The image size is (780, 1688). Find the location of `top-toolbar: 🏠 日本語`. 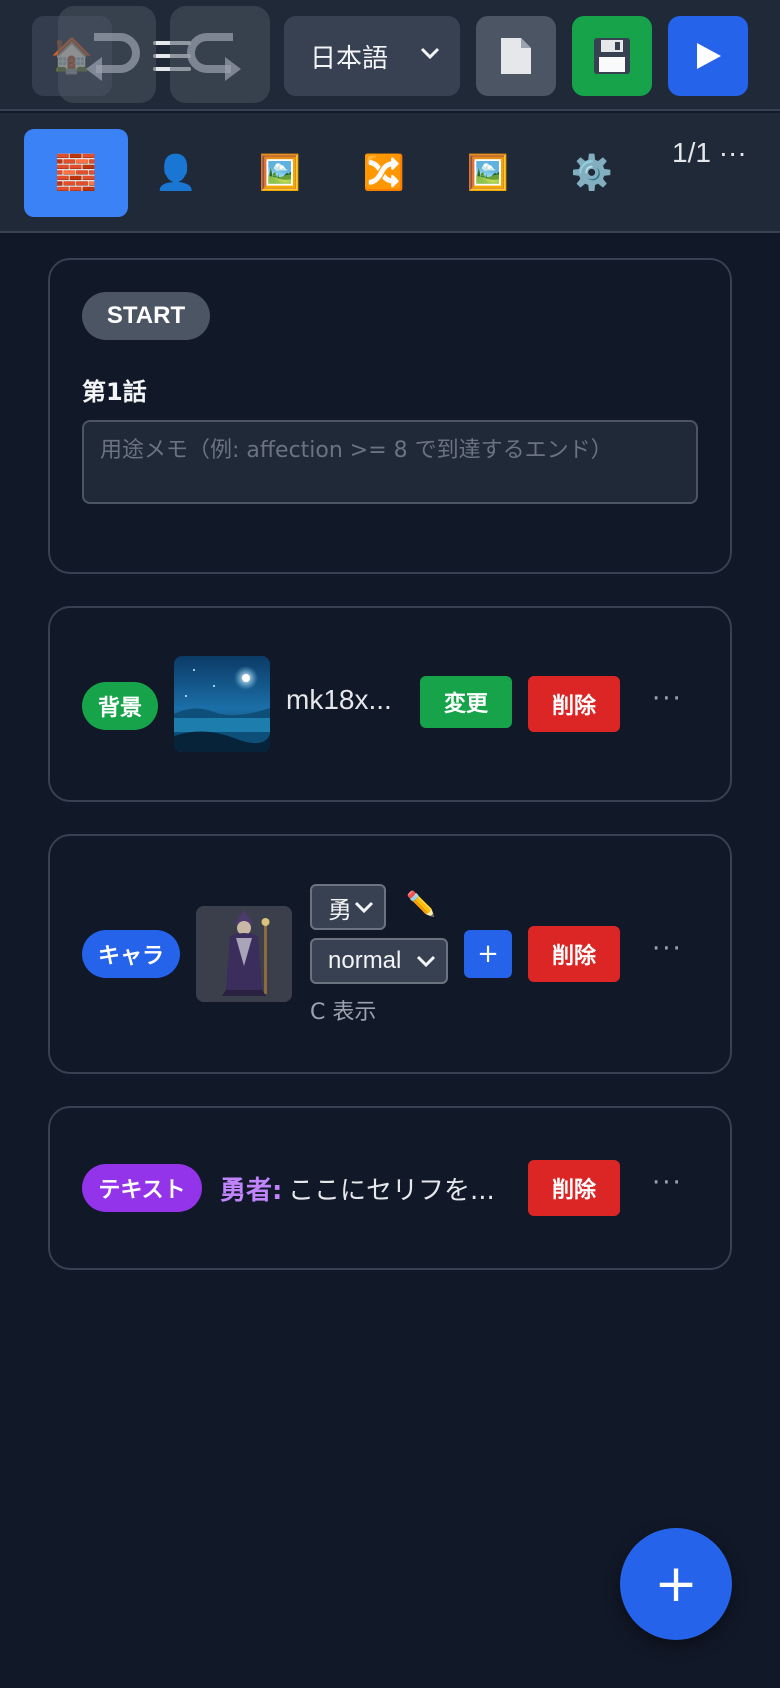

top-toolbar: 🏠 日本語 is located at coordinates (390, 55).